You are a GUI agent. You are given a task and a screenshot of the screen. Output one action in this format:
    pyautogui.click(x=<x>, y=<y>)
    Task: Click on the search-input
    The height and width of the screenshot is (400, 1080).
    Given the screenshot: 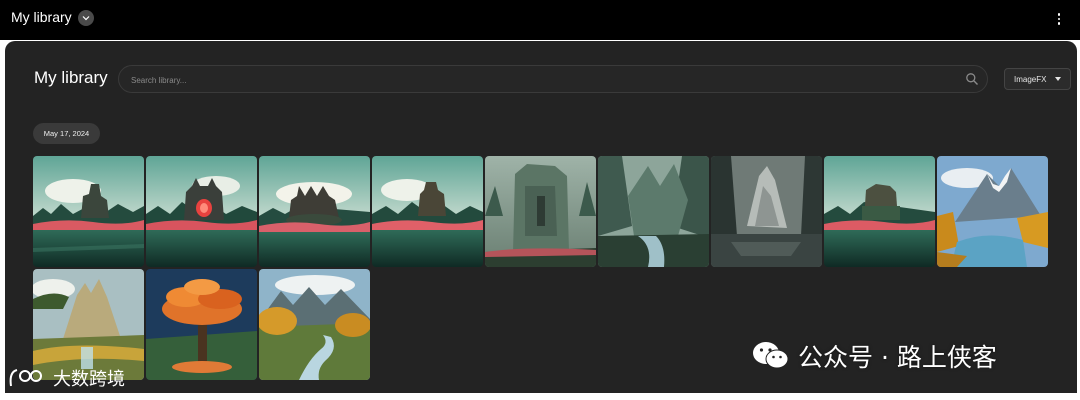 What is the action you would take?
    pyautogui.click(x=541, y=80)
    